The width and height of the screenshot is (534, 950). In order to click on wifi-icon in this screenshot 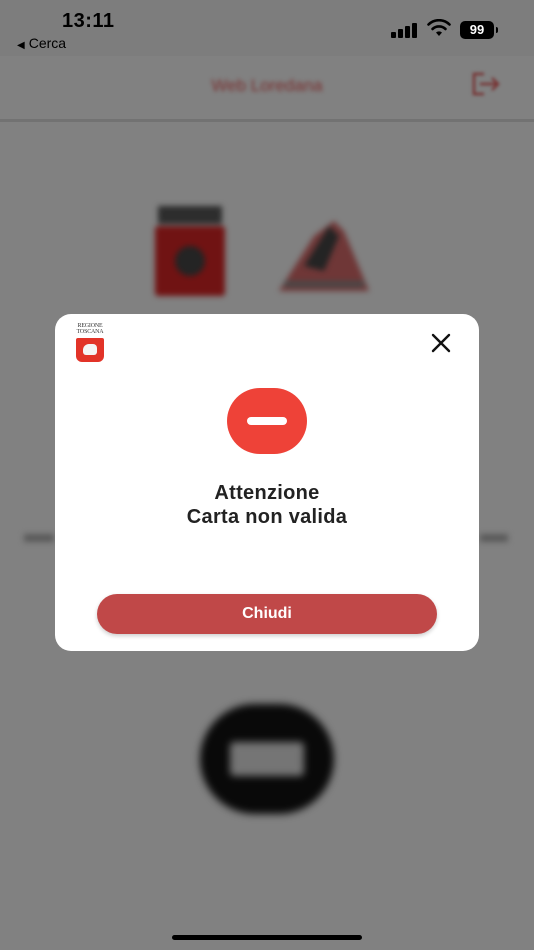, I will do `click(439, 27)`.